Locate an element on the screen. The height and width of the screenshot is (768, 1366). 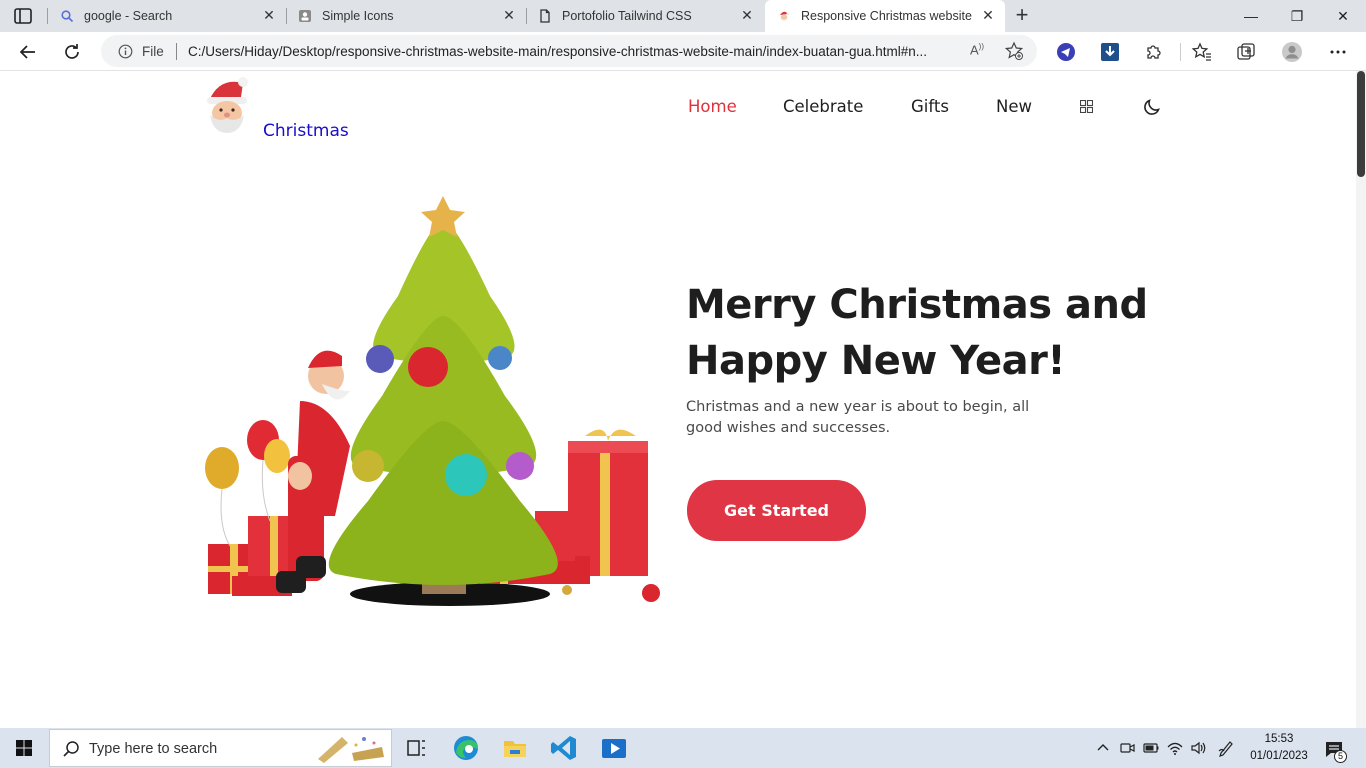
tab-responsive-christmas: Responsive Christmas website ✕ is located at coordinates (885, 16).